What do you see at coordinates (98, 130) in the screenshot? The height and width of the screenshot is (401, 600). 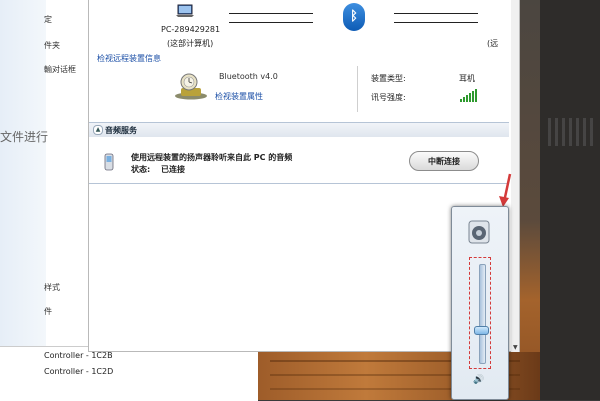 I see `chevron-up-icon: ▲` at bounding box center [98, 130].